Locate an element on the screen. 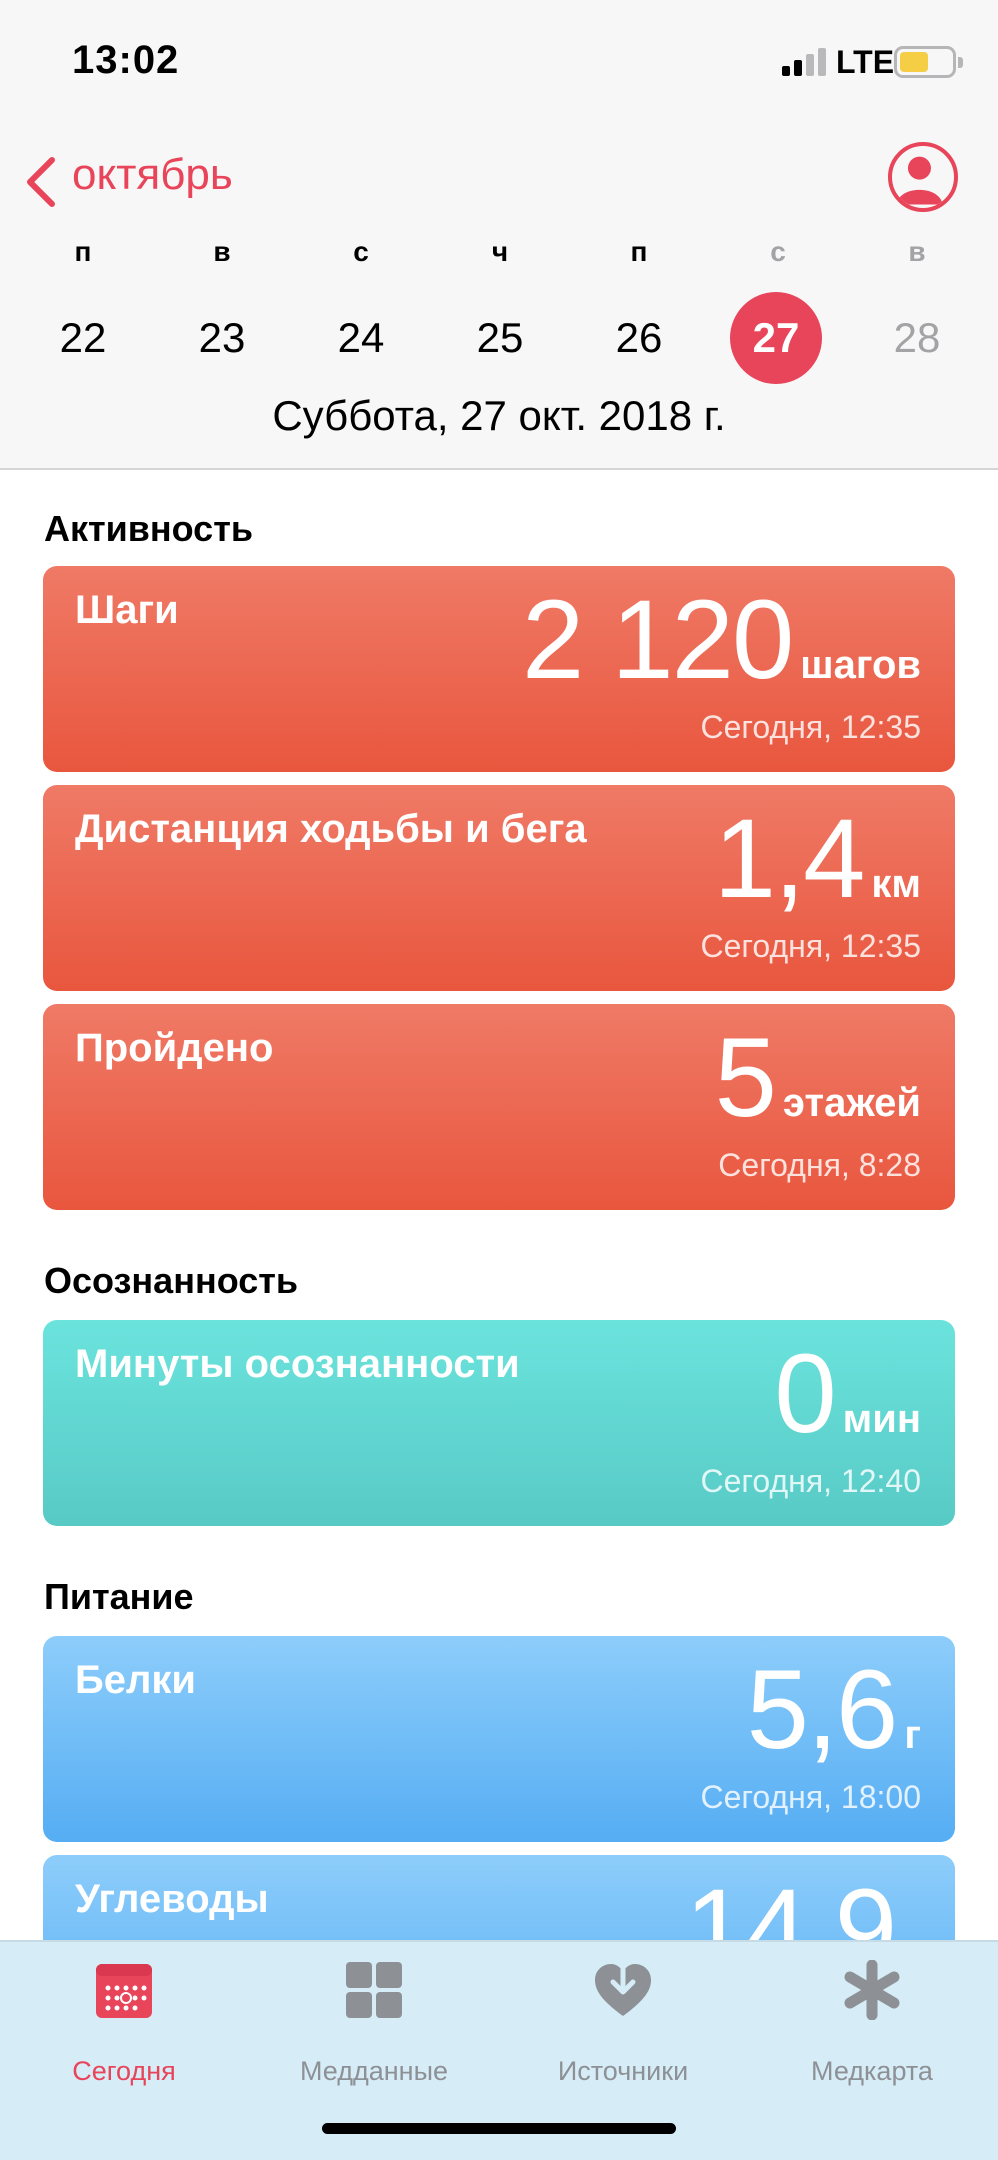 This screenshot has height=2160, width=998. card-timestamp: Сегодня, 18:00 is located at coordinates (811, 1797).